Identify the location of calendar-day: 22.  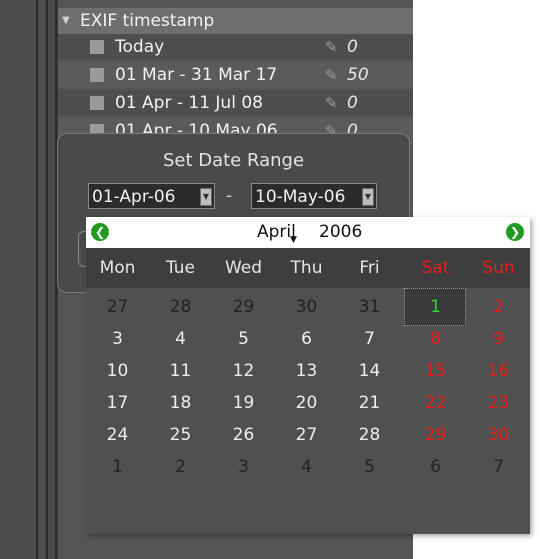
(435, 403).